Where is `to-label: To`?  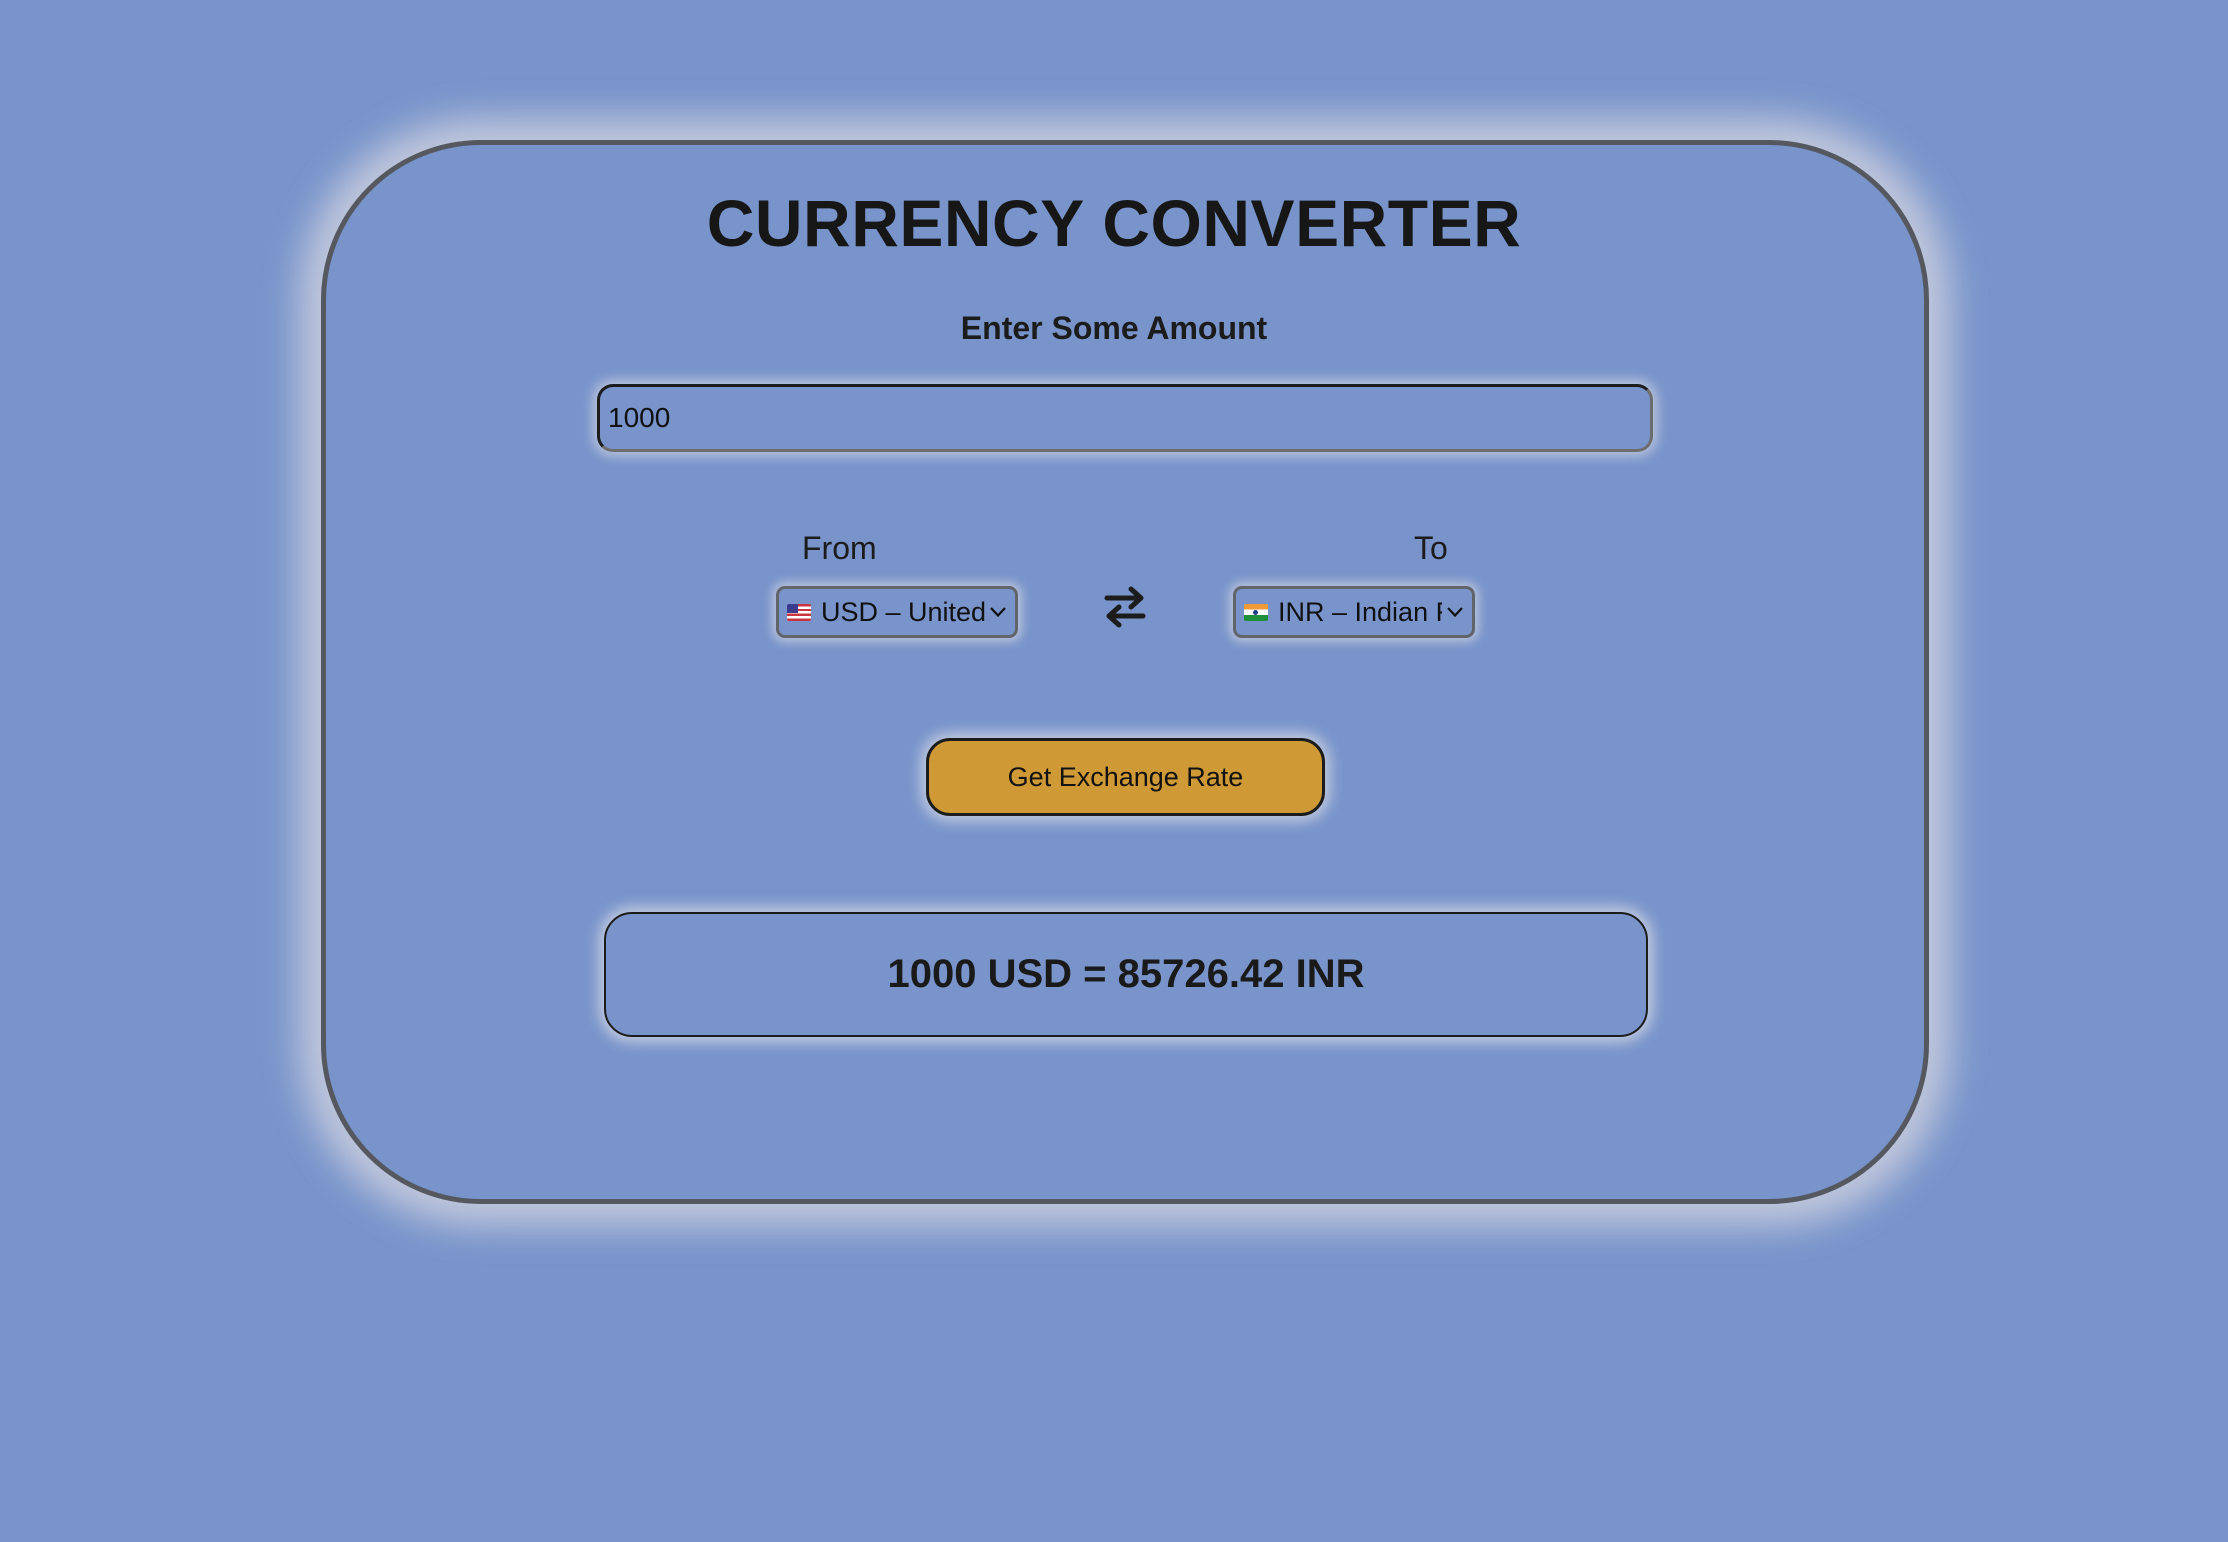 to-label: To is located at coordinates (1431, 548).